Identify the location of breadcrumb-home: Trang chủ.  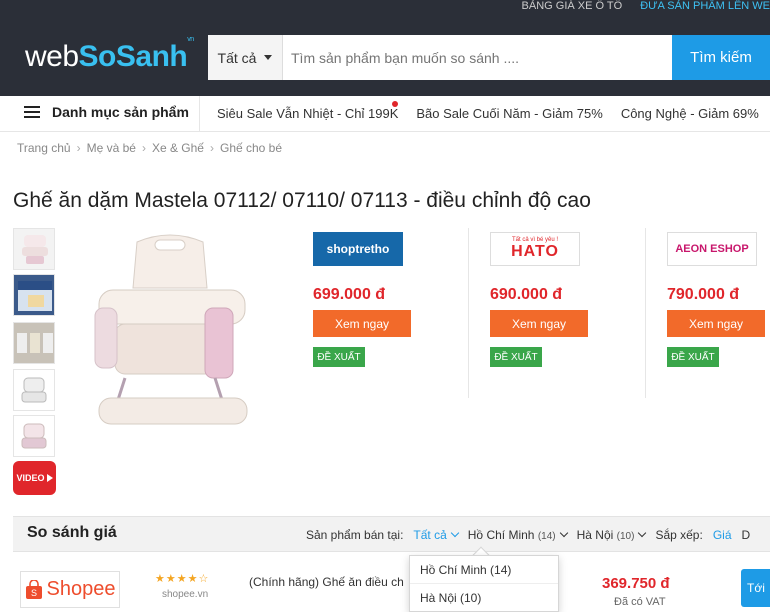
(44, 148).